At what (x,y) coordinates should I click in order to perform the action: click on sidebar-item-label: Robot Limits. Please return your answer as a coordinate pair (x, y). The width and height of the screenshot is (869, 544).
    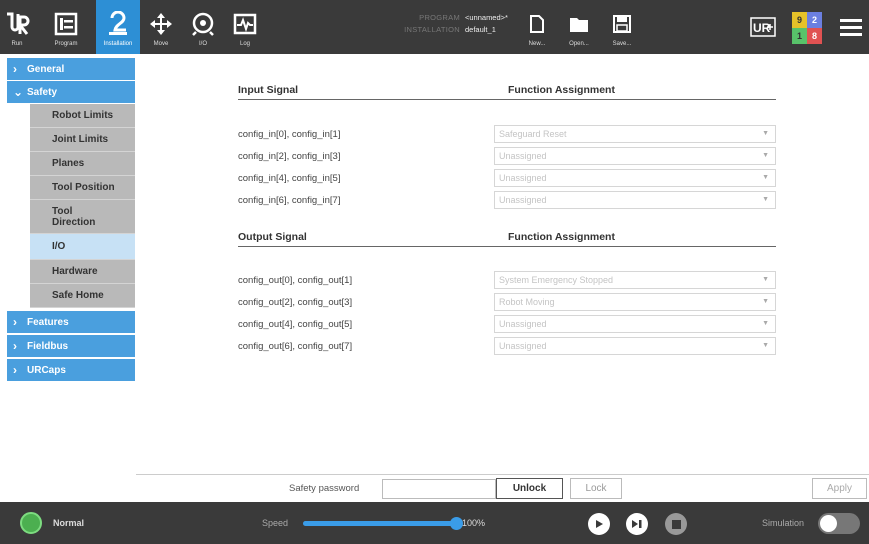
    Looking at the image, I should click on (83, 115).